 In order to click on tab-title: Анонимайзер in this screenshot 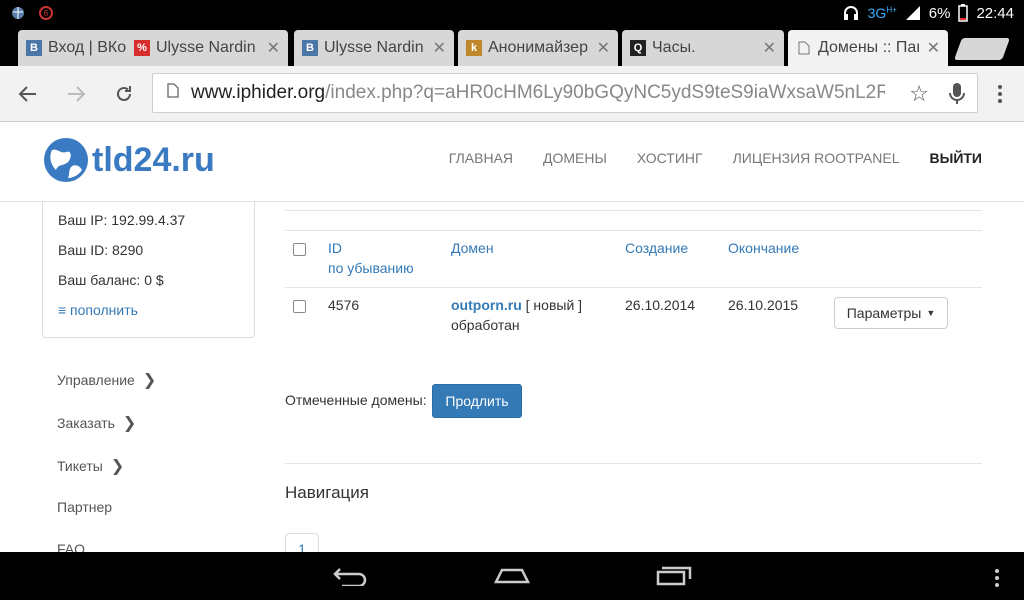, I will do `click(538, 47)`.